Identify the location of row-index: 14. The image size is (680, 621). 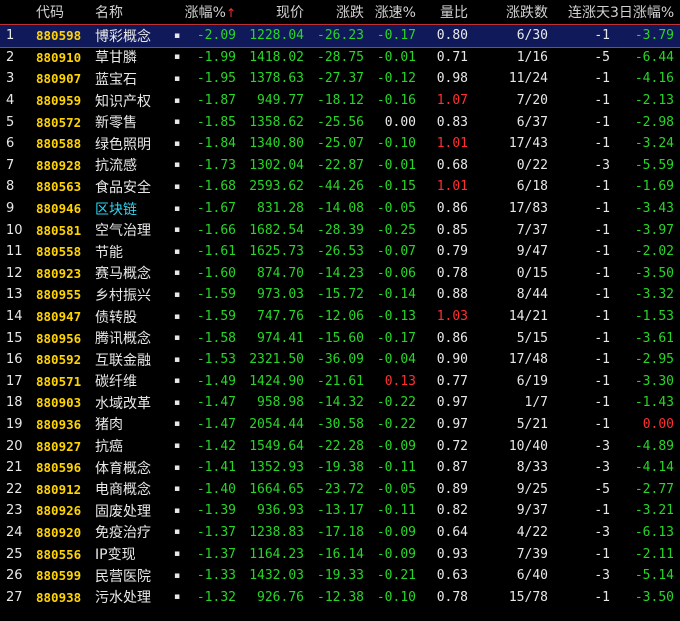
(14, 317).